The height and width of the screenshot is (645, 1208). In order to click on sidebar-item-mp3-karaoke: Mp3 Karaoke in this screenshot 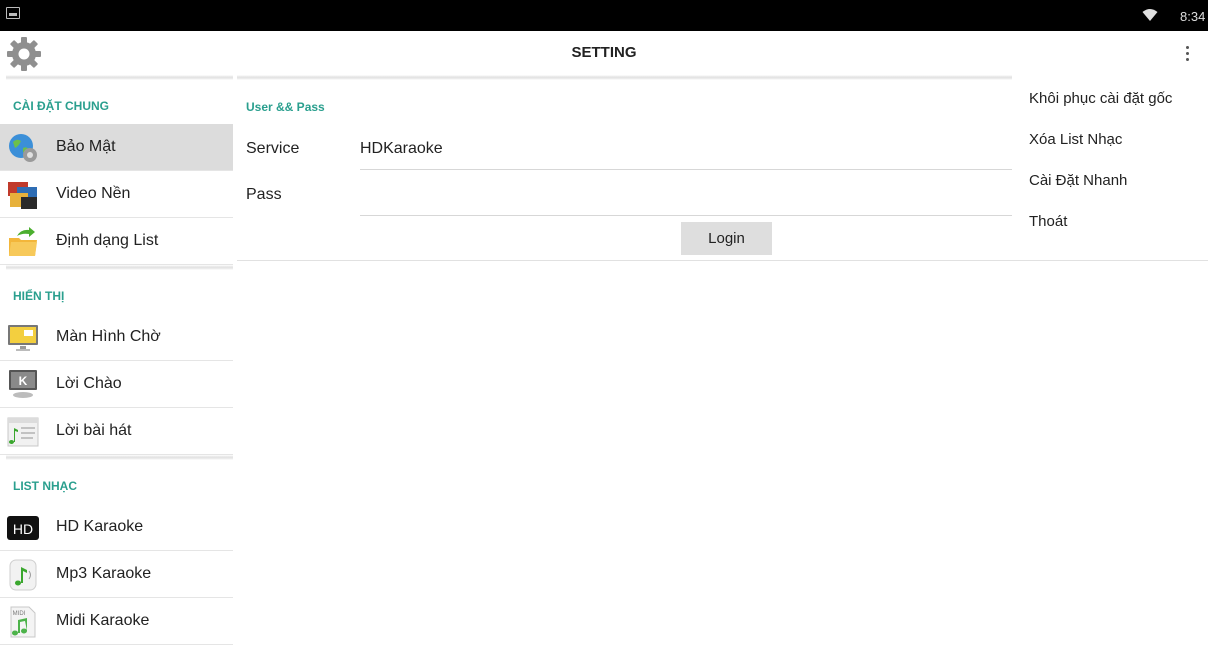, I will do `click(116, 574)`.